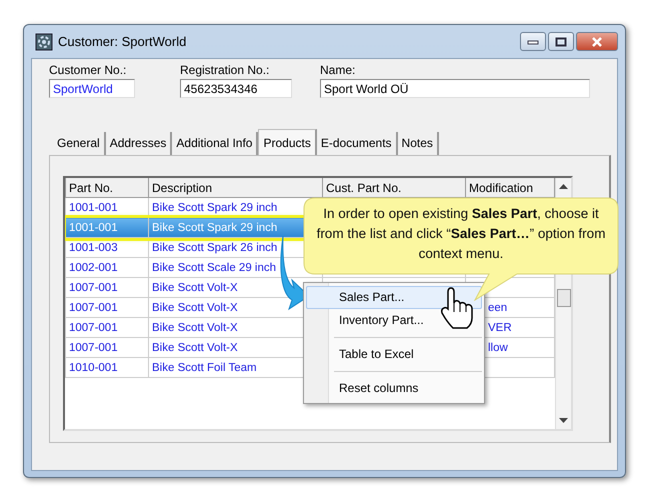  Describe the element at coordinates (107, 188) in the screenshot. I see `column-header: Part No.` at that location.